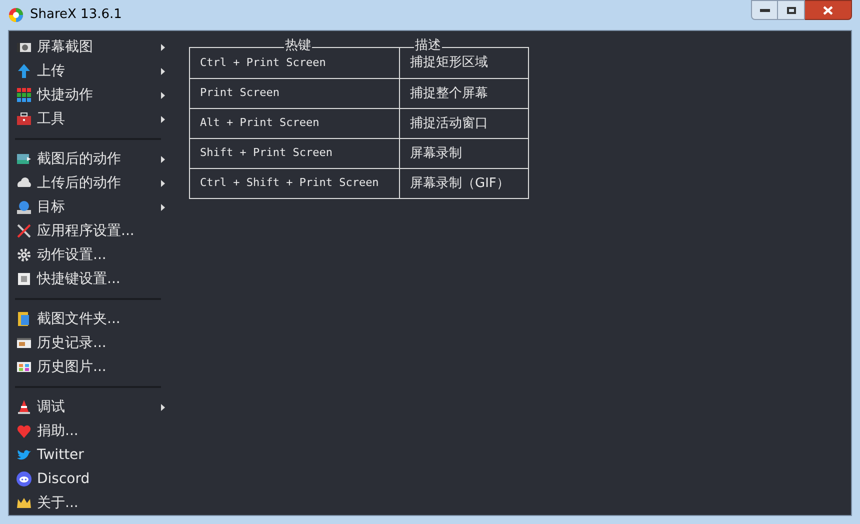  Describe the element at coordinates (449, 63) in the screenshot. I see `description-cell-text: 捕捉矩形区域` at that location.